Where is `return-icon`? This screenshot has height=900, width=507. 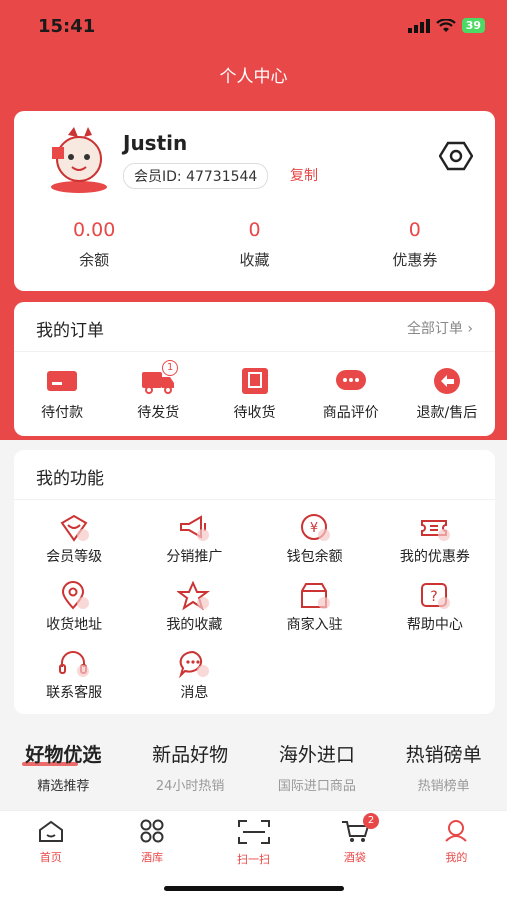 return-icon is located at coordinates (446, 381).